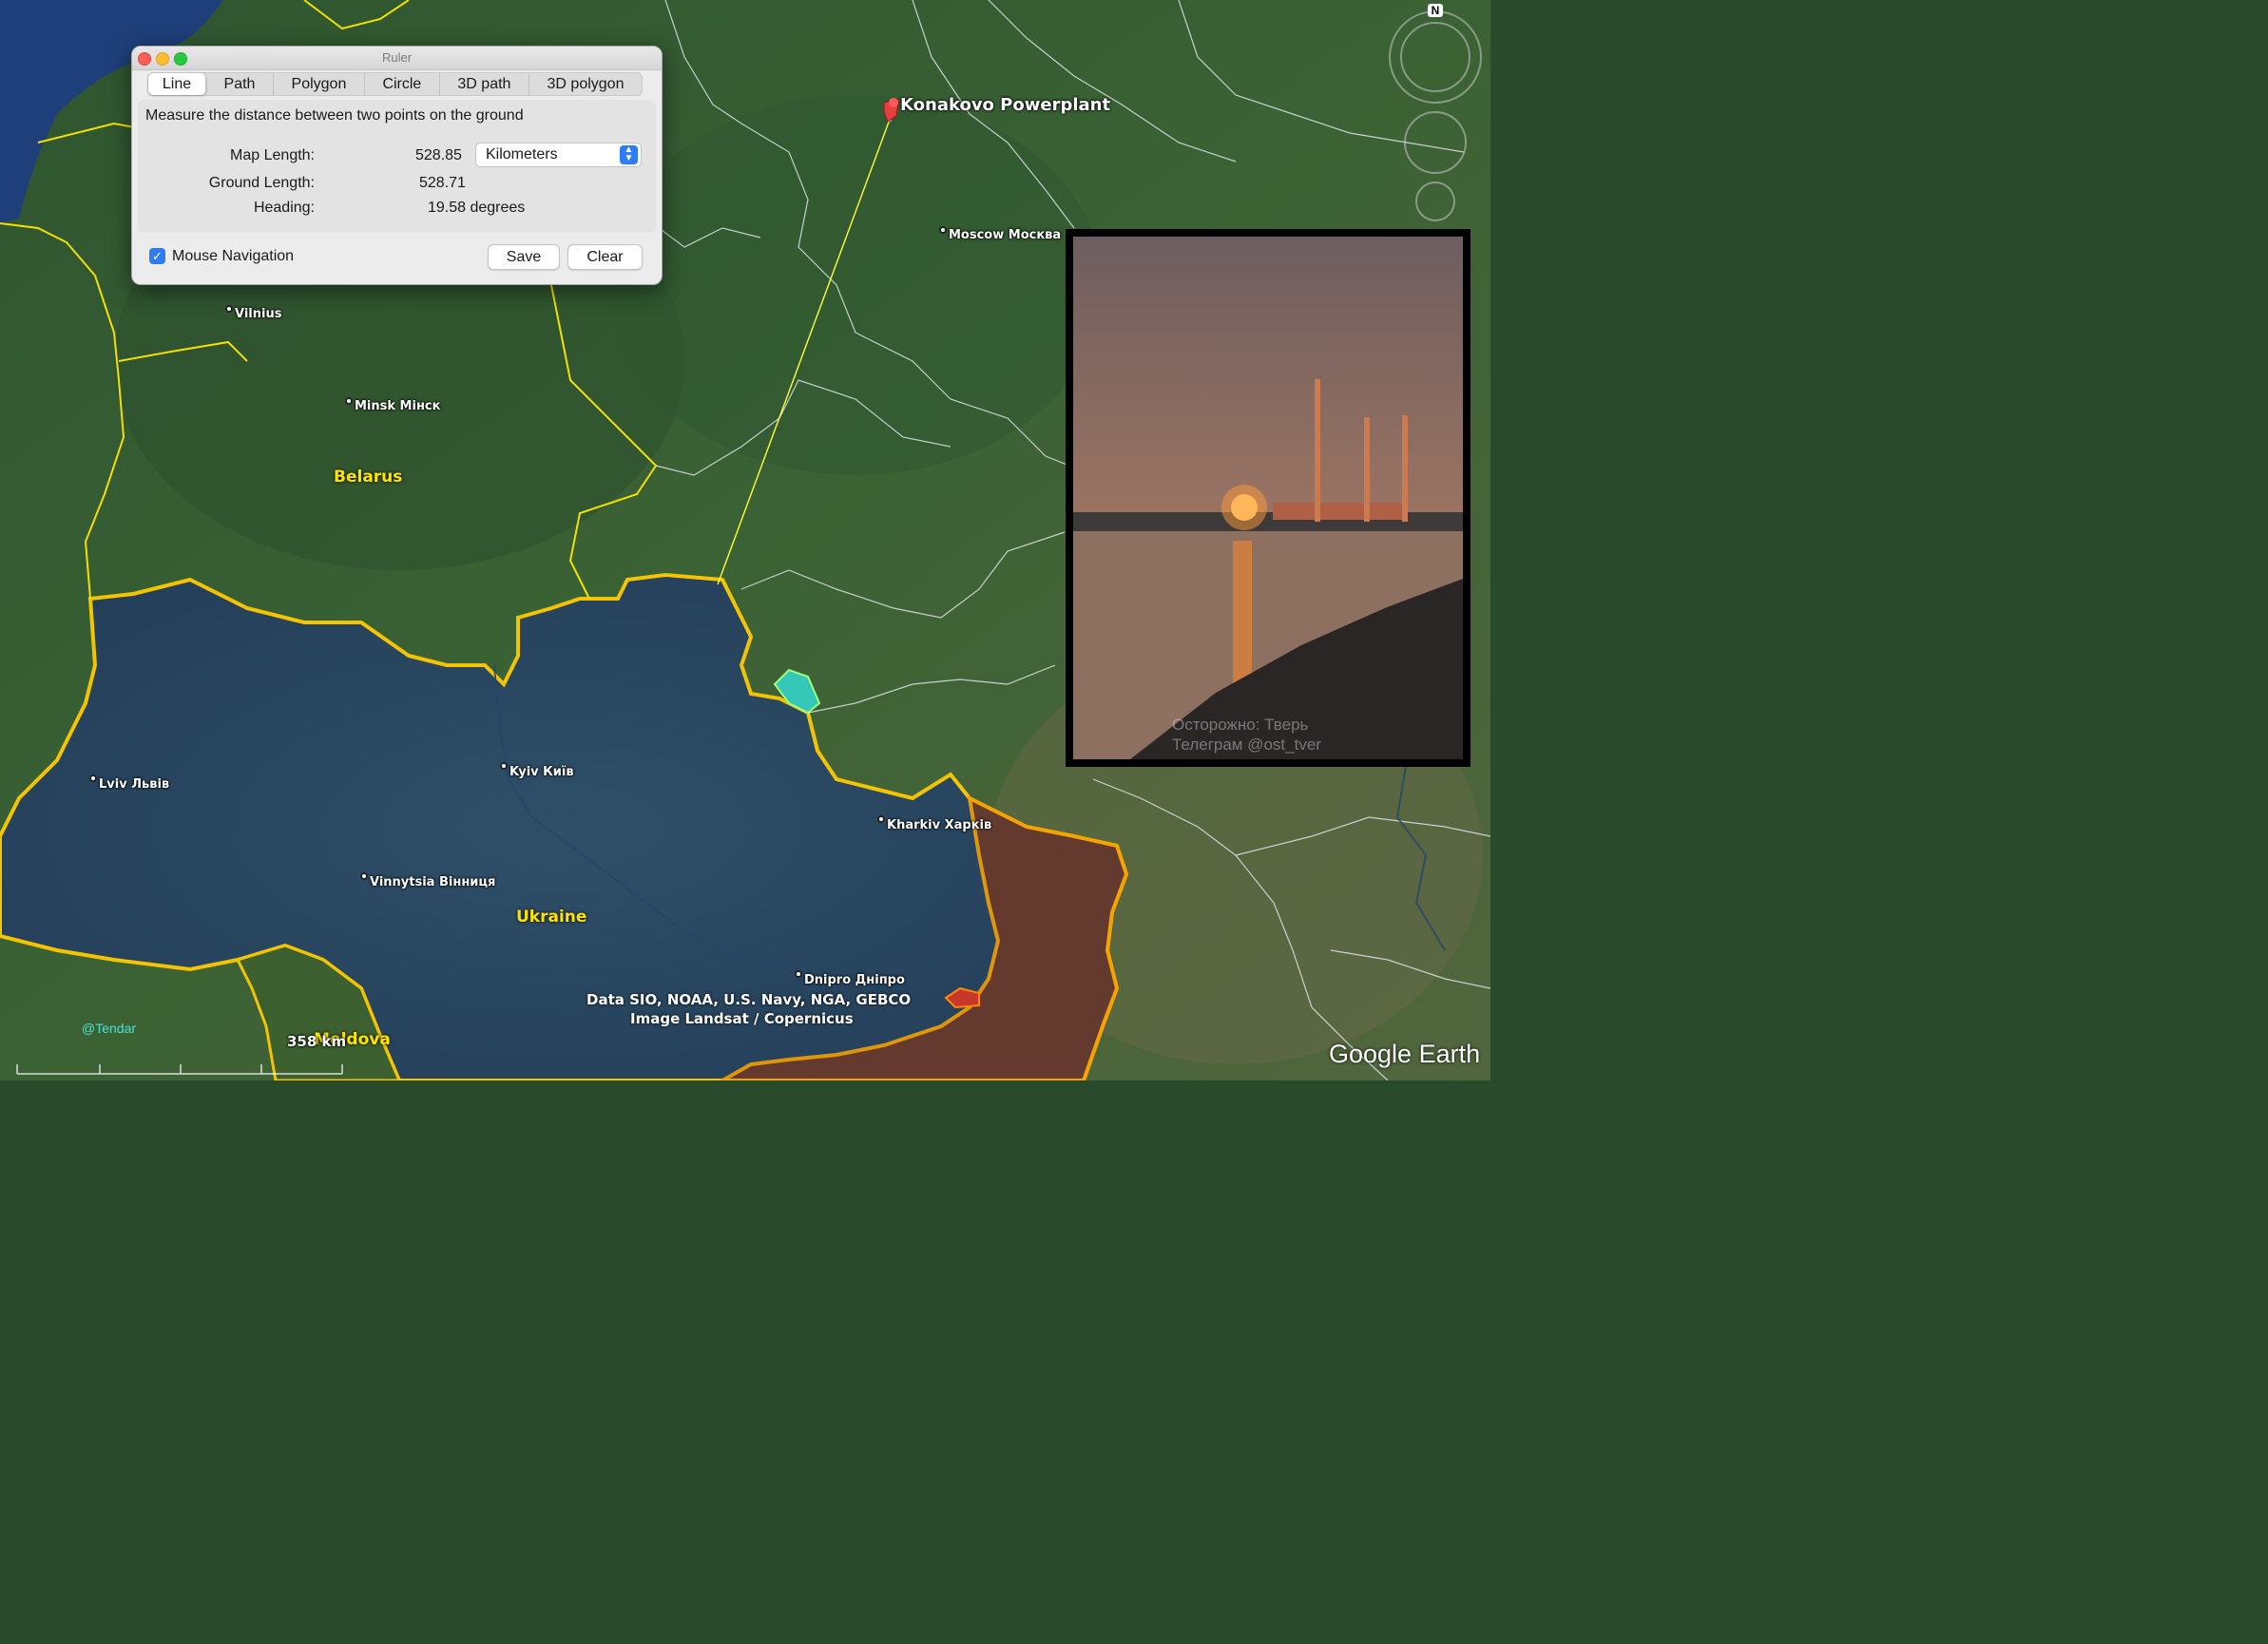 The image size is (2268, 1644). What do you see at coordinates (319, 84) in the screenshot?
I see `tab-polygon: Polygon` at bounding box center [319, 84].